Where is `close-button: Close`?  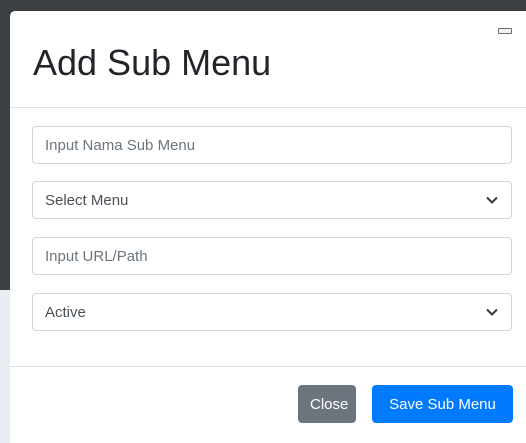
close-button: Close is located at coordinates (327, 404).